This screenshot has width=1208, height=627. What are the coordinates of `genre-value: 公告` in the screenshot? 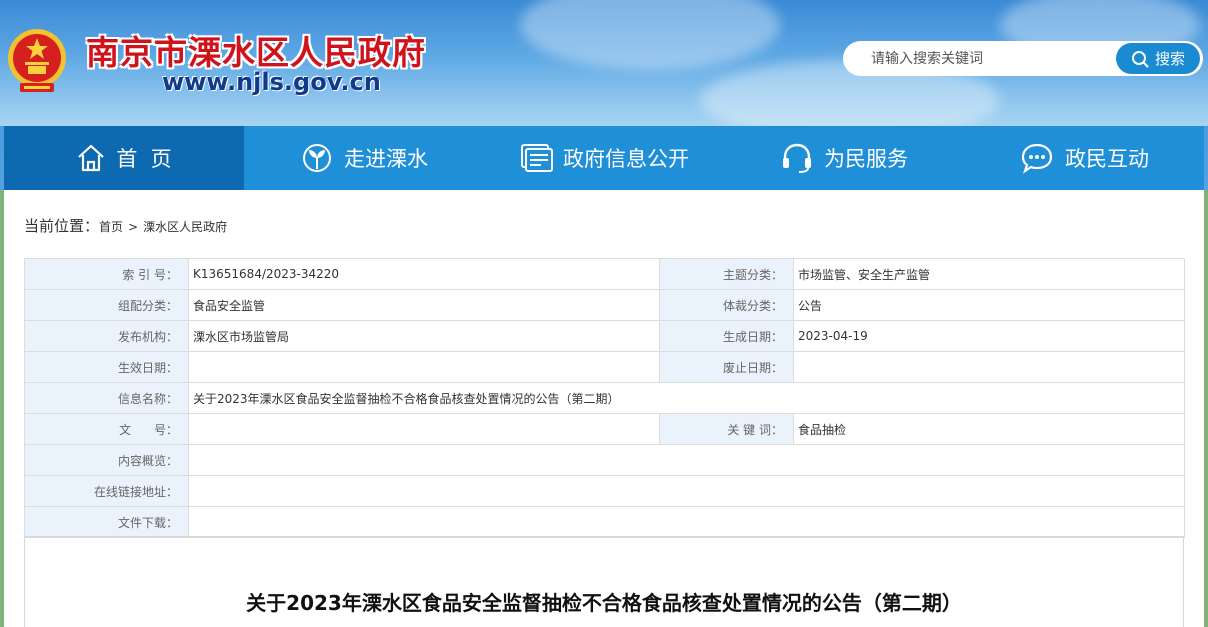 It's located at (989, 305).